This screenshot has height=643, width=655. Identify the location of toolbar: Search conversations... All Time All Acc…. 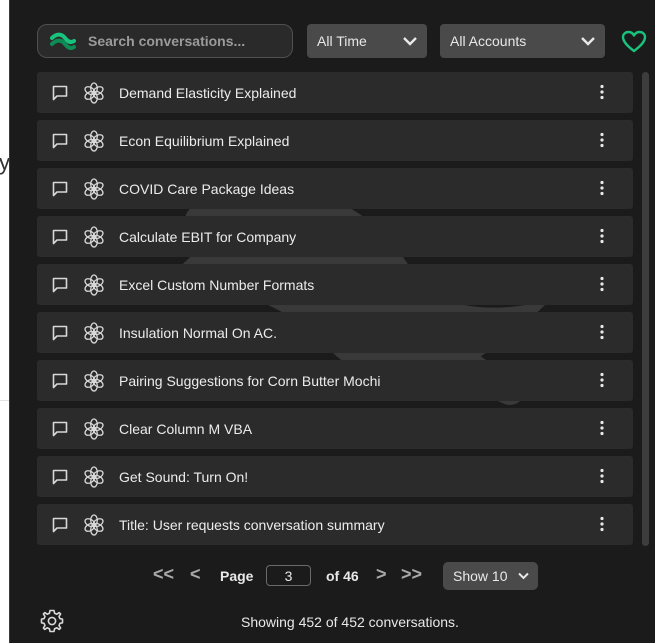
(332, 33).